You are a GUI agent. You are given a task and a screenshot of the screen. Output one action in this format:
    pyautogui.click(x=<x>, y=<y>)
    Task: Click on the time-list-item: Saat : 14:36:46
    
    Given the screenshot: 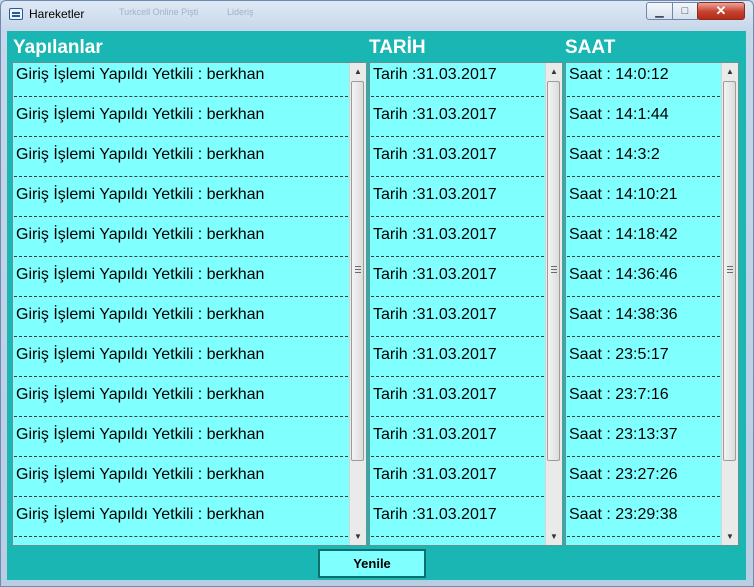 What is the action you would take?
    pyautogui.click(x=643, y=283)
    